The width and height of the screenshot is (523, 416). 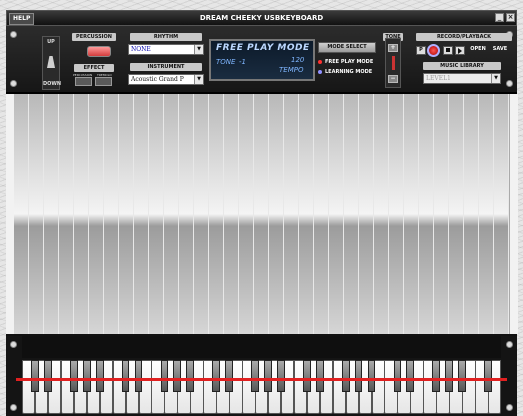 I want to click on tone-slider-icon, so click(x=393, y=63).